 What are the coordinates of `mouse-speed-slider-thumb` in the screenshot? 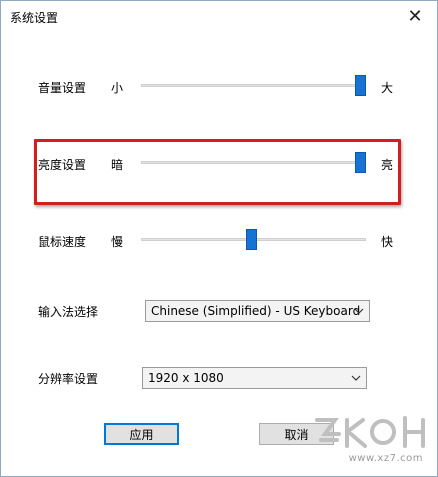 It's located at (251, 239).